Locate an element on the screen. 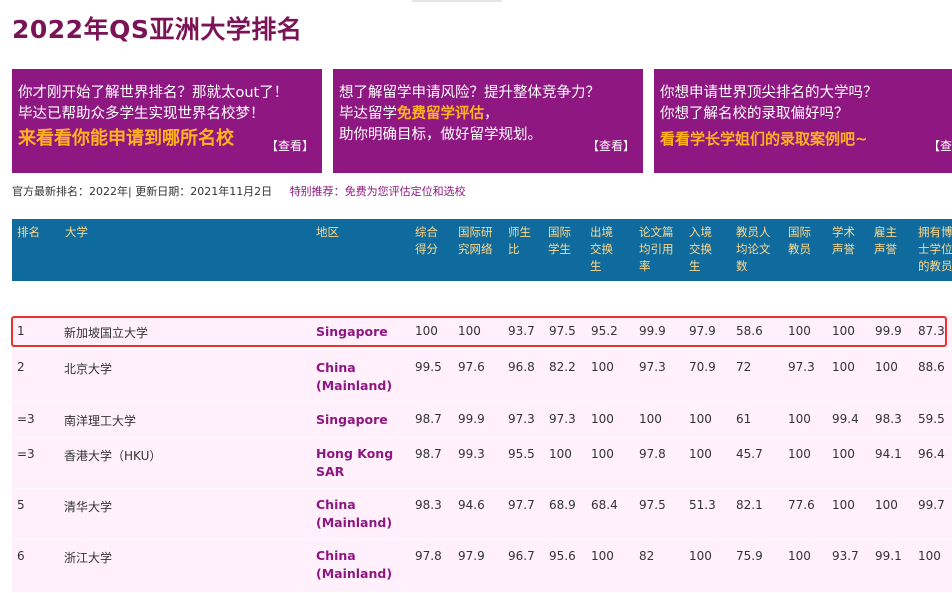  banner-line: 你才刚开始了解世界排名？那就太out了！ is located at coordinates (153, 93).